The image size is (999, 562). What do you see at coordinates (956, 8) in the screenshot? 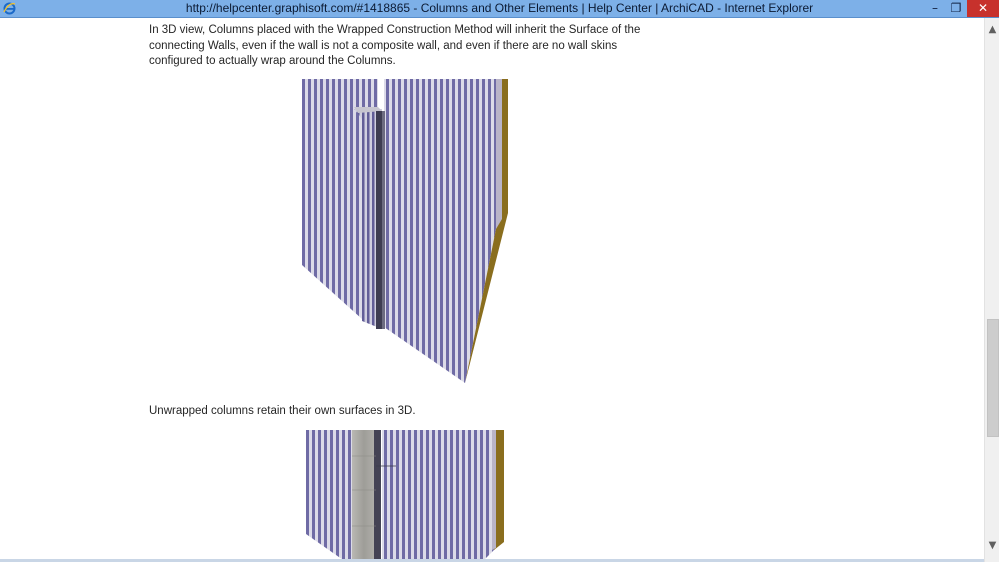
I see `restore-button: ❐` at bounding box center [956, 8].